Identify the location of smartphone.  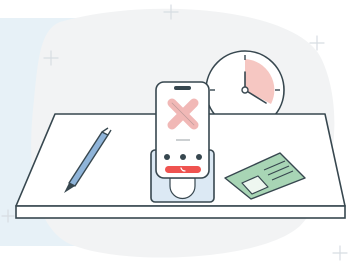
(182, 130).